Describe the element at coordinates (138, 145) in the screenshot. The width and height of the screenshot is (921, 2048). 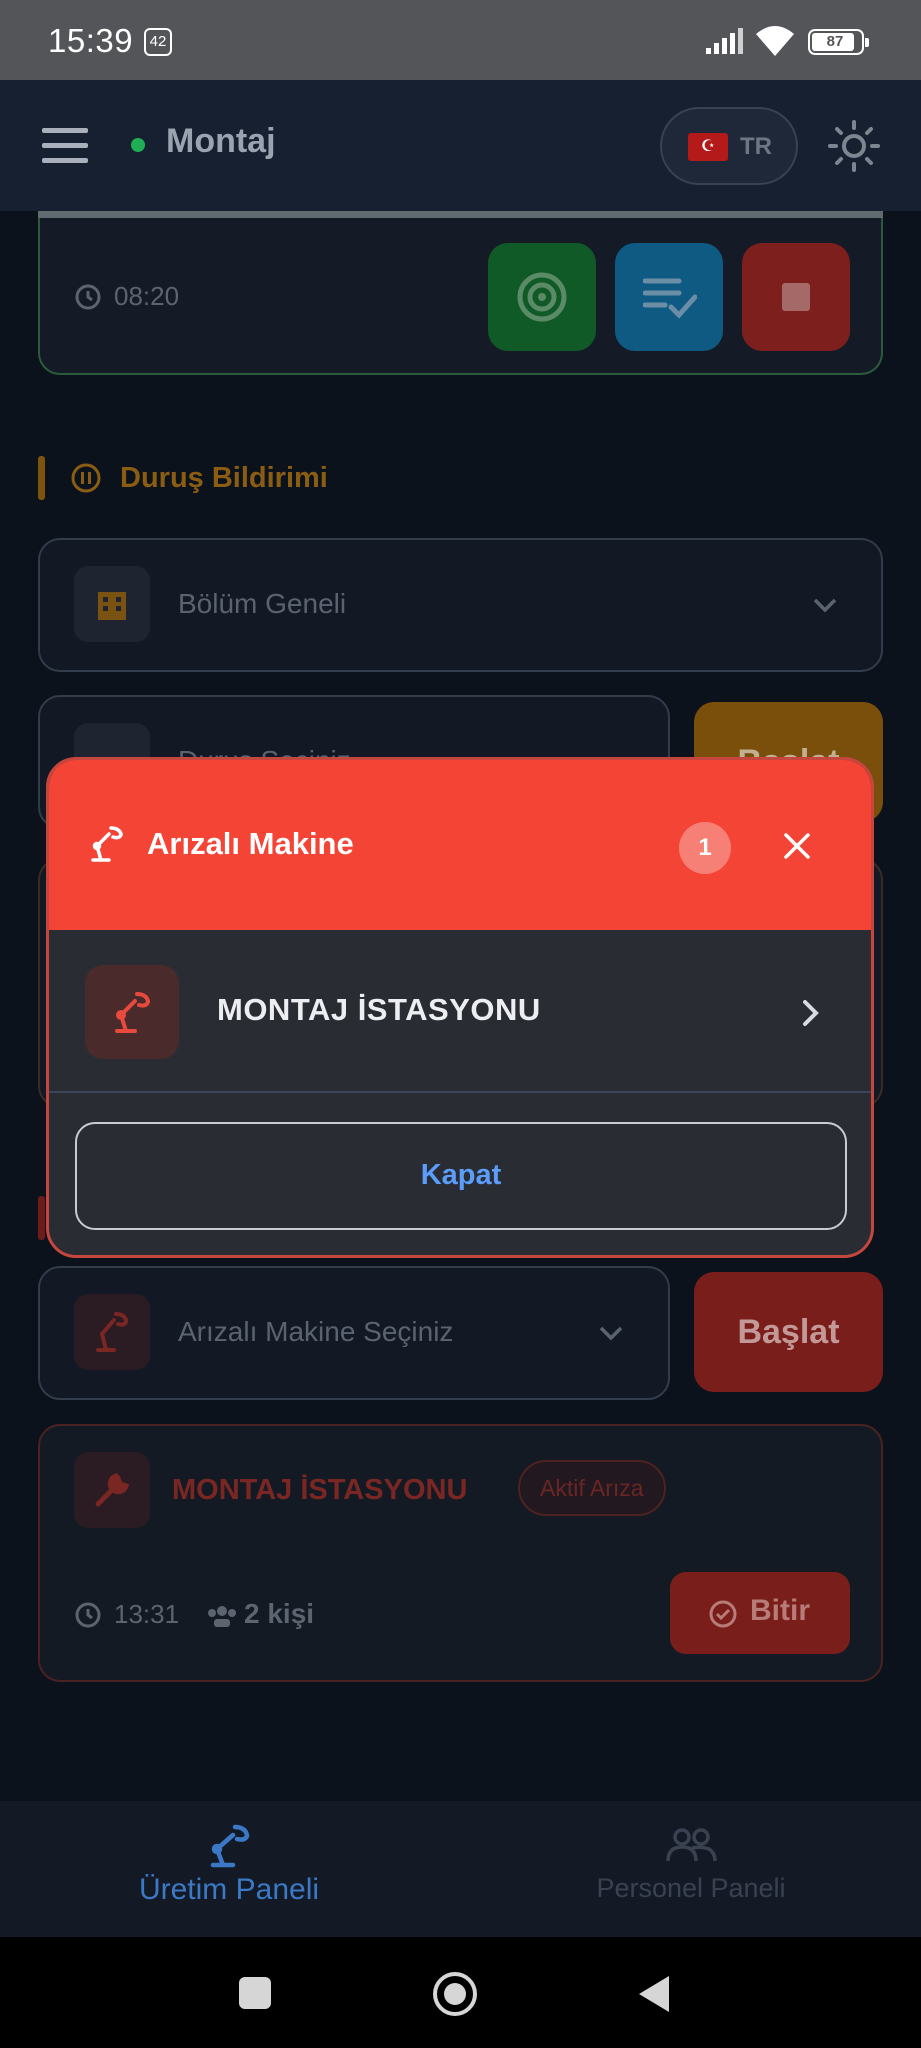
I see `status-dot` at that location.